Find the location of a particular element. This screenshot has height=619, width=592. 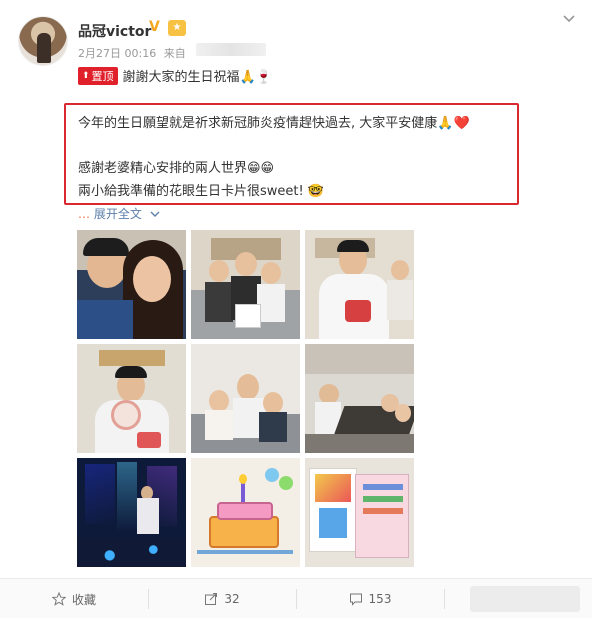

comment-button: 153 is located at coordinates (370, 599).